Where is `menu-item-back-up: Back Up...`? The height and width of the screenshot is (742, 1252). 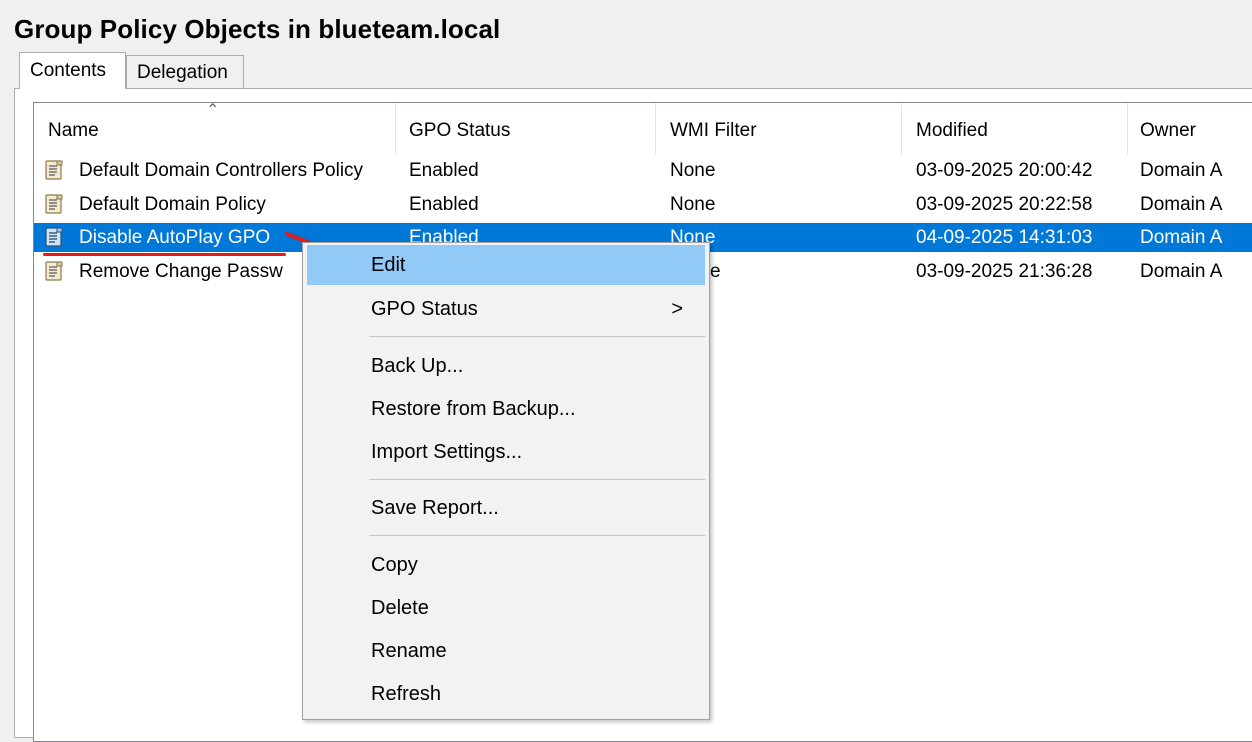 menu-item-back-up: Back Up... is located at coordinates (506, 366).